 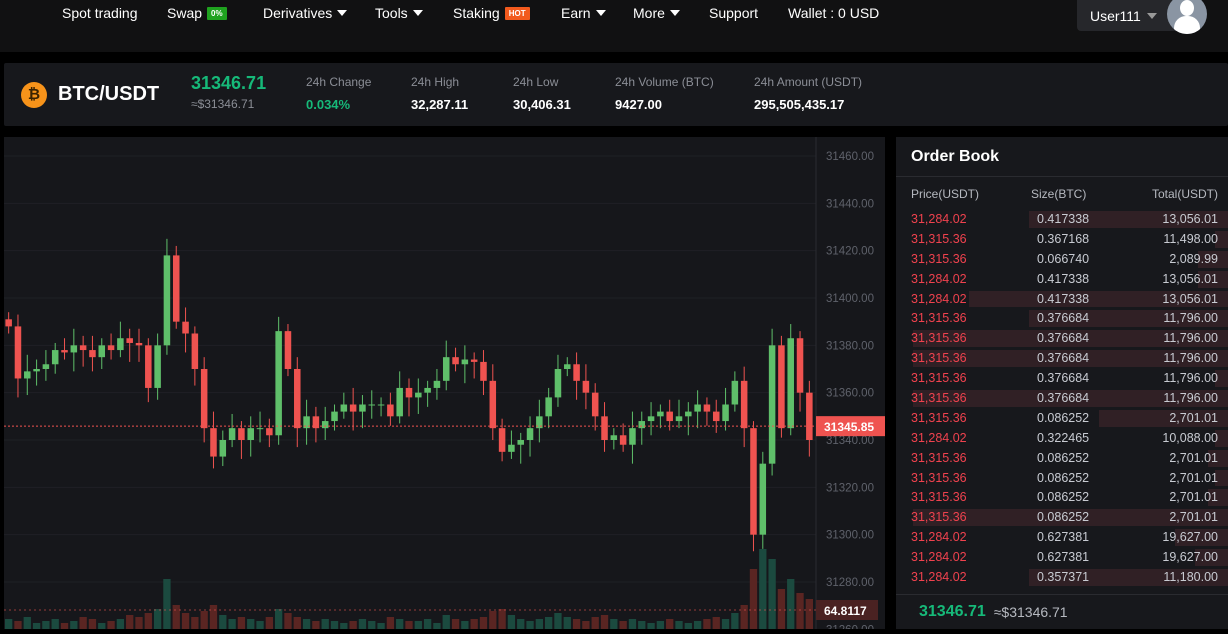 What do you see at coordinates (850, 299) in the screenshot?
I see `y-tick-label: 31400.00` at bounding box center [850, 299].